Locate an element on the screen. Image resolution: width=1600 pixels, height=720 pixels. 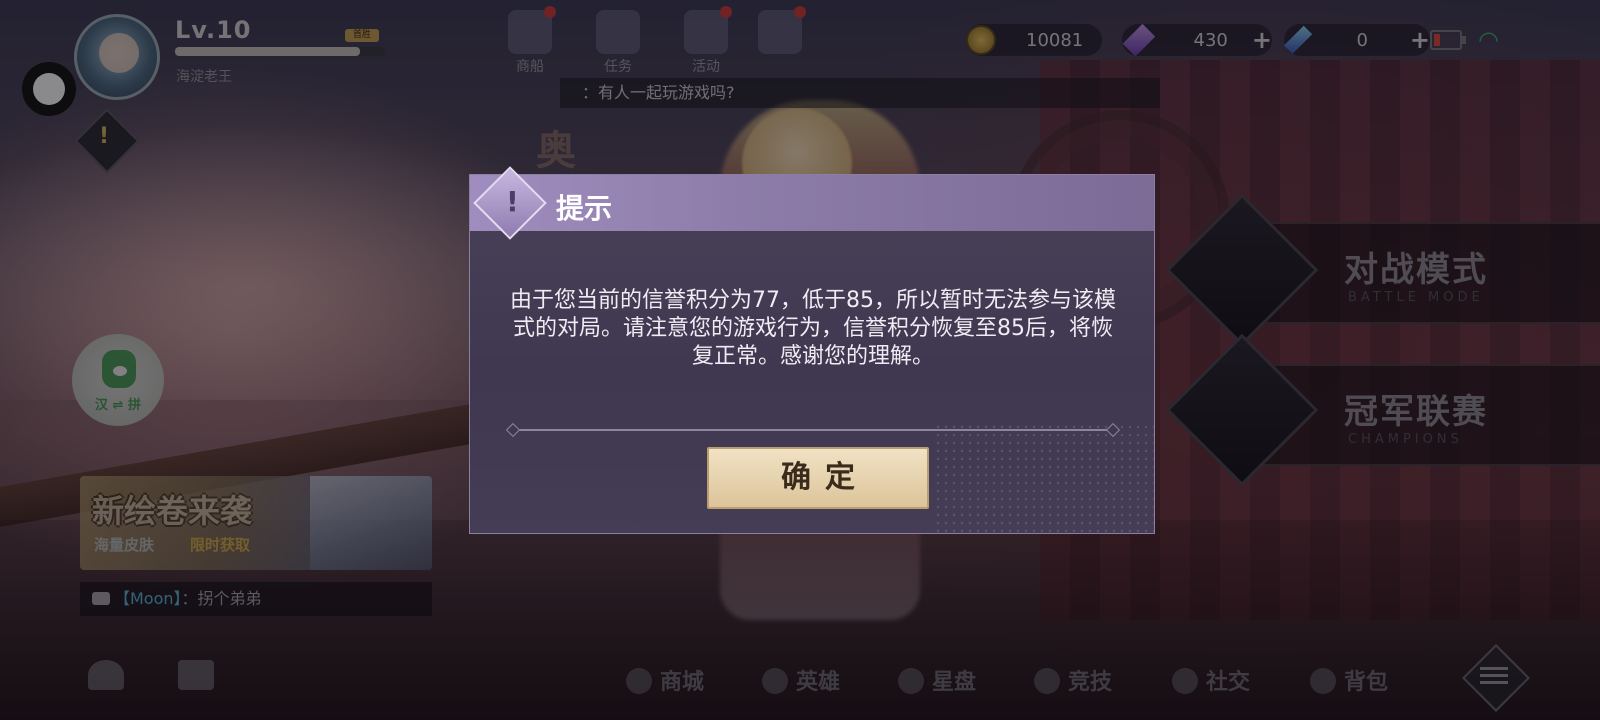
dialog-dot-pattern is located at coordinates (1044, 478).